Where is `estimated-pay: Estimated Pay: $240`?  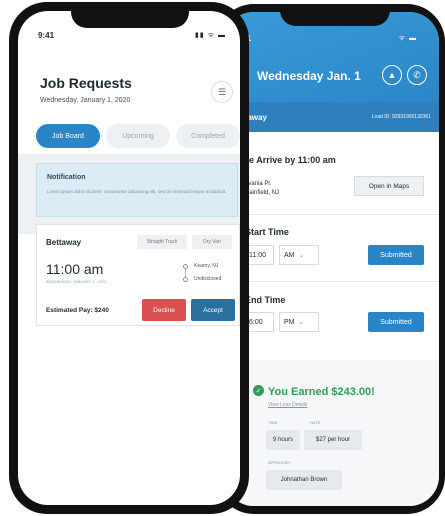 estimated-pay: Estimated Pay: $240 is located at coordinates (77, 310).